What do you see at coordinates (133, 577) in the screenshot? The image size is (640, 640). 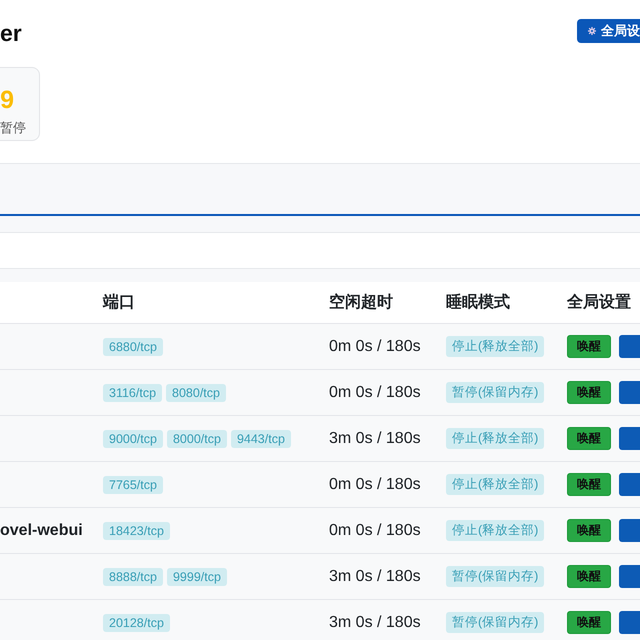 I see `port-tag: 8888/tcp` at bounding box center [133, 577].